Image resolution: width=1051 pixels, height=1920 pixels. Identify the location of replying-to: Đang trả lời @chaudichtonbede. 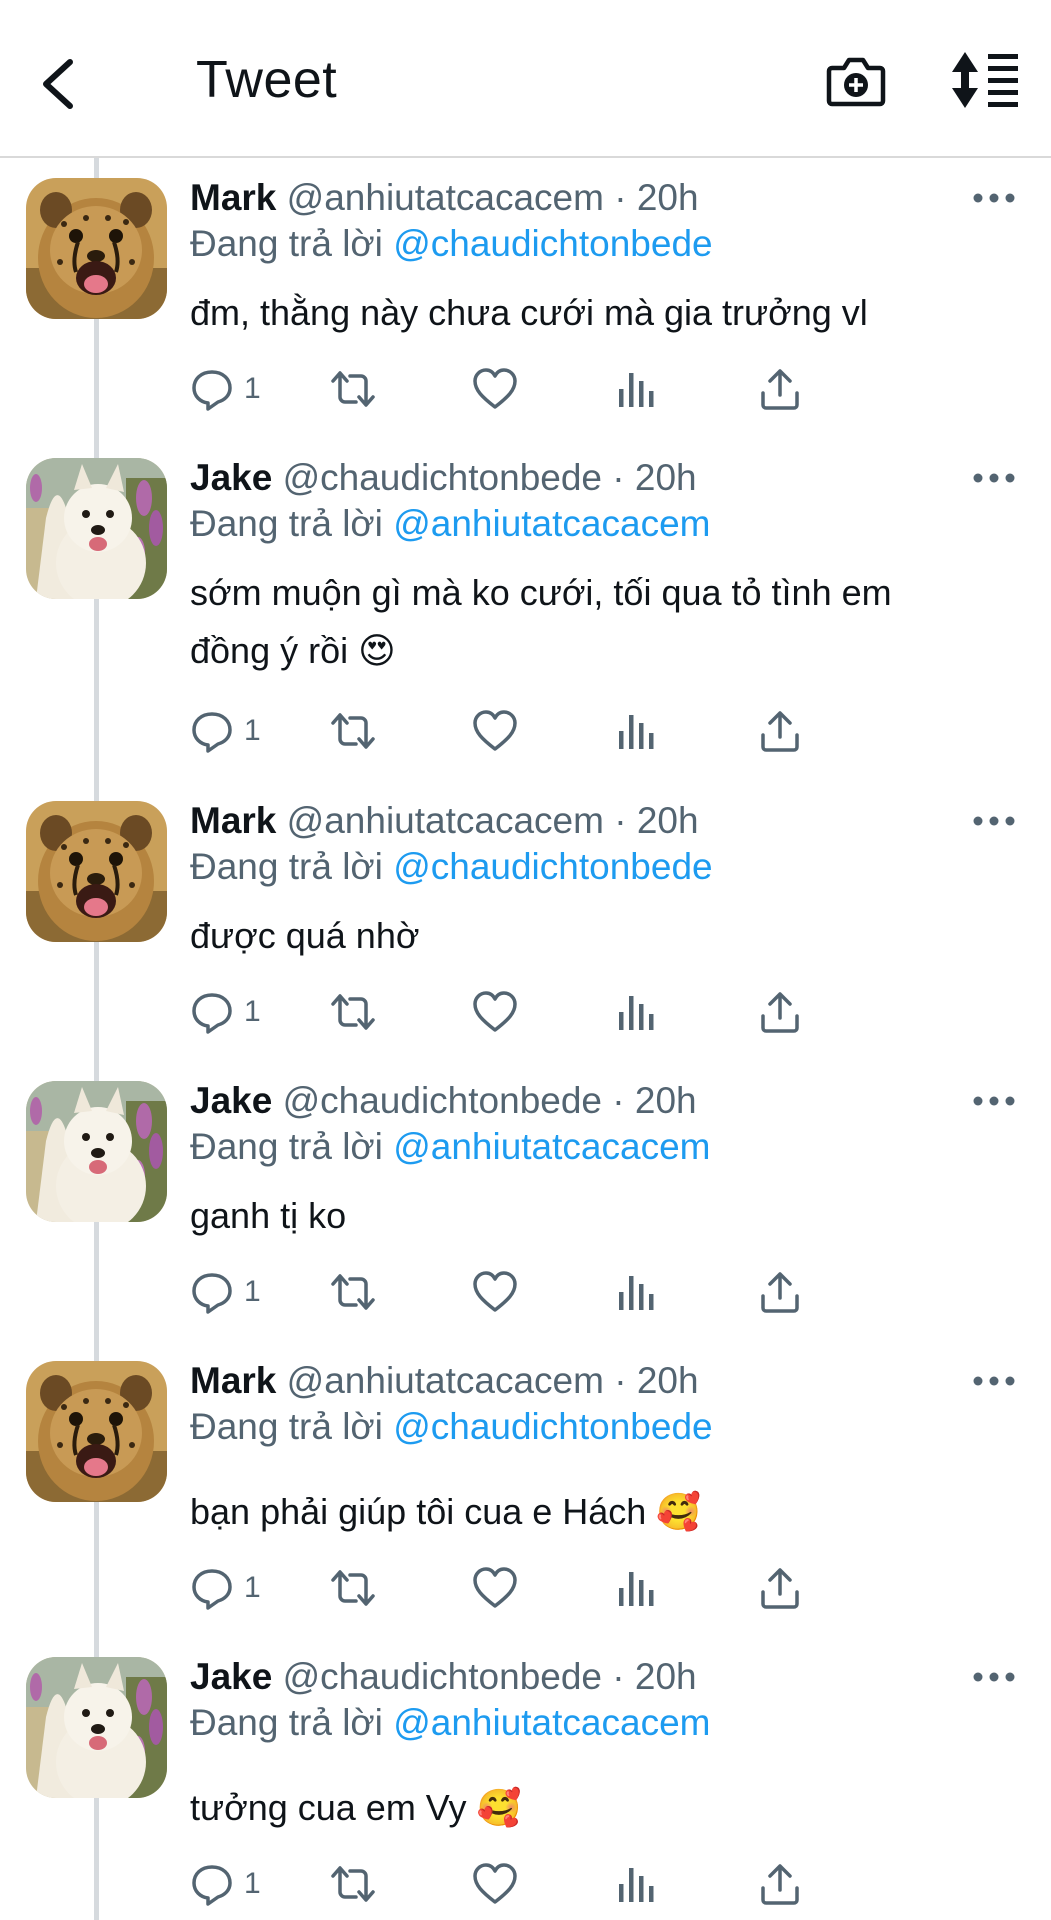
(451, 244).